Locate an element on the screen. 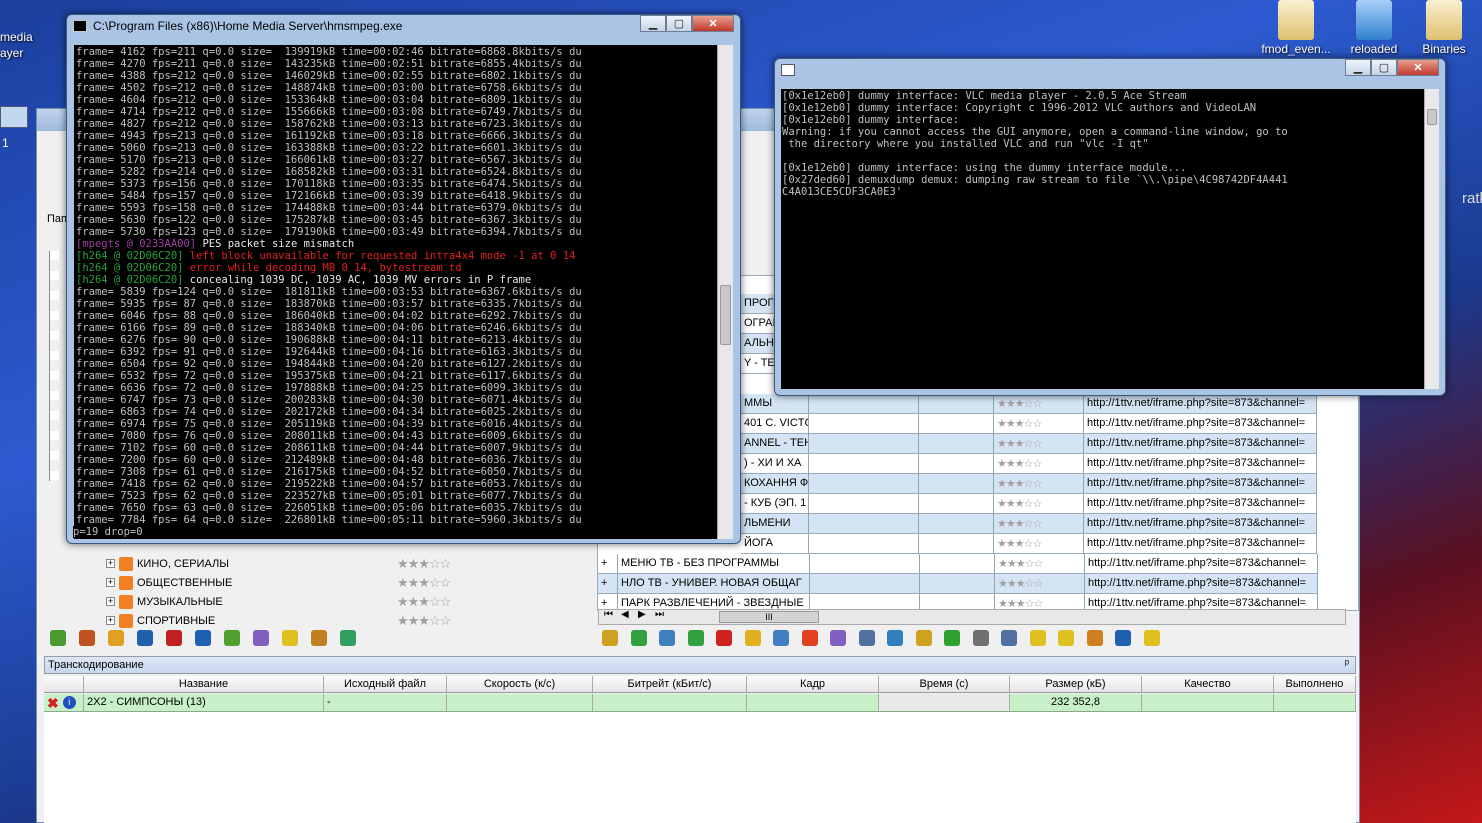  info-icon: i is located at coordinates (69, 702).